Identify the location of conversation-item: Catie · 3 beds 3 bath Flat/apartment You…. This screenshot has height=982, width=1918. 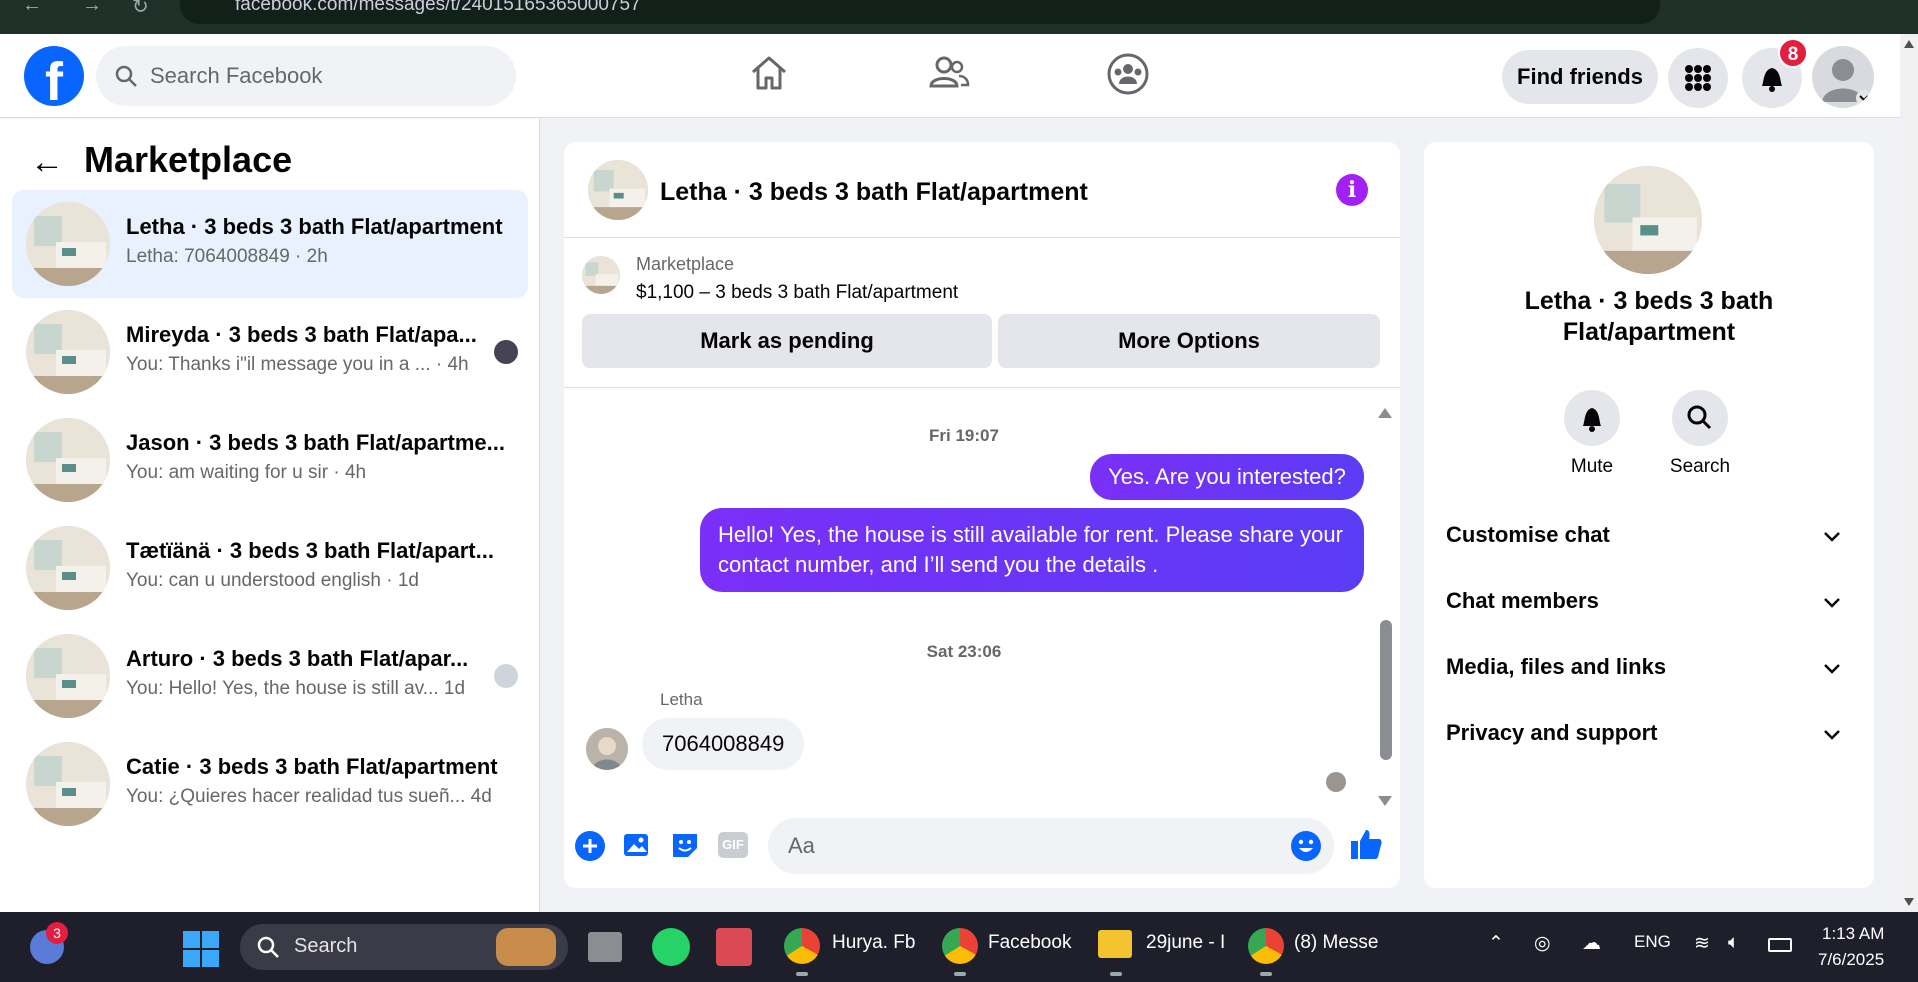
(270, 784).